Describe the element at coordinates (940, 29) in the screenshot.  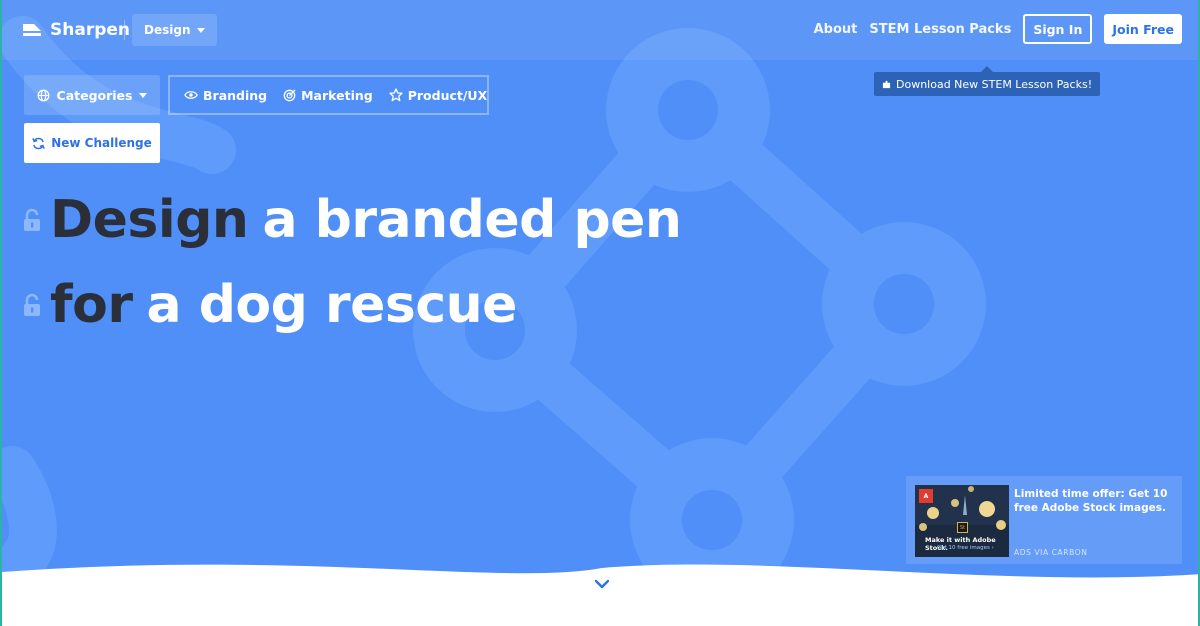
I see `nav-link-stem-lesson-packs: STEM Lesson Packs` at that location.